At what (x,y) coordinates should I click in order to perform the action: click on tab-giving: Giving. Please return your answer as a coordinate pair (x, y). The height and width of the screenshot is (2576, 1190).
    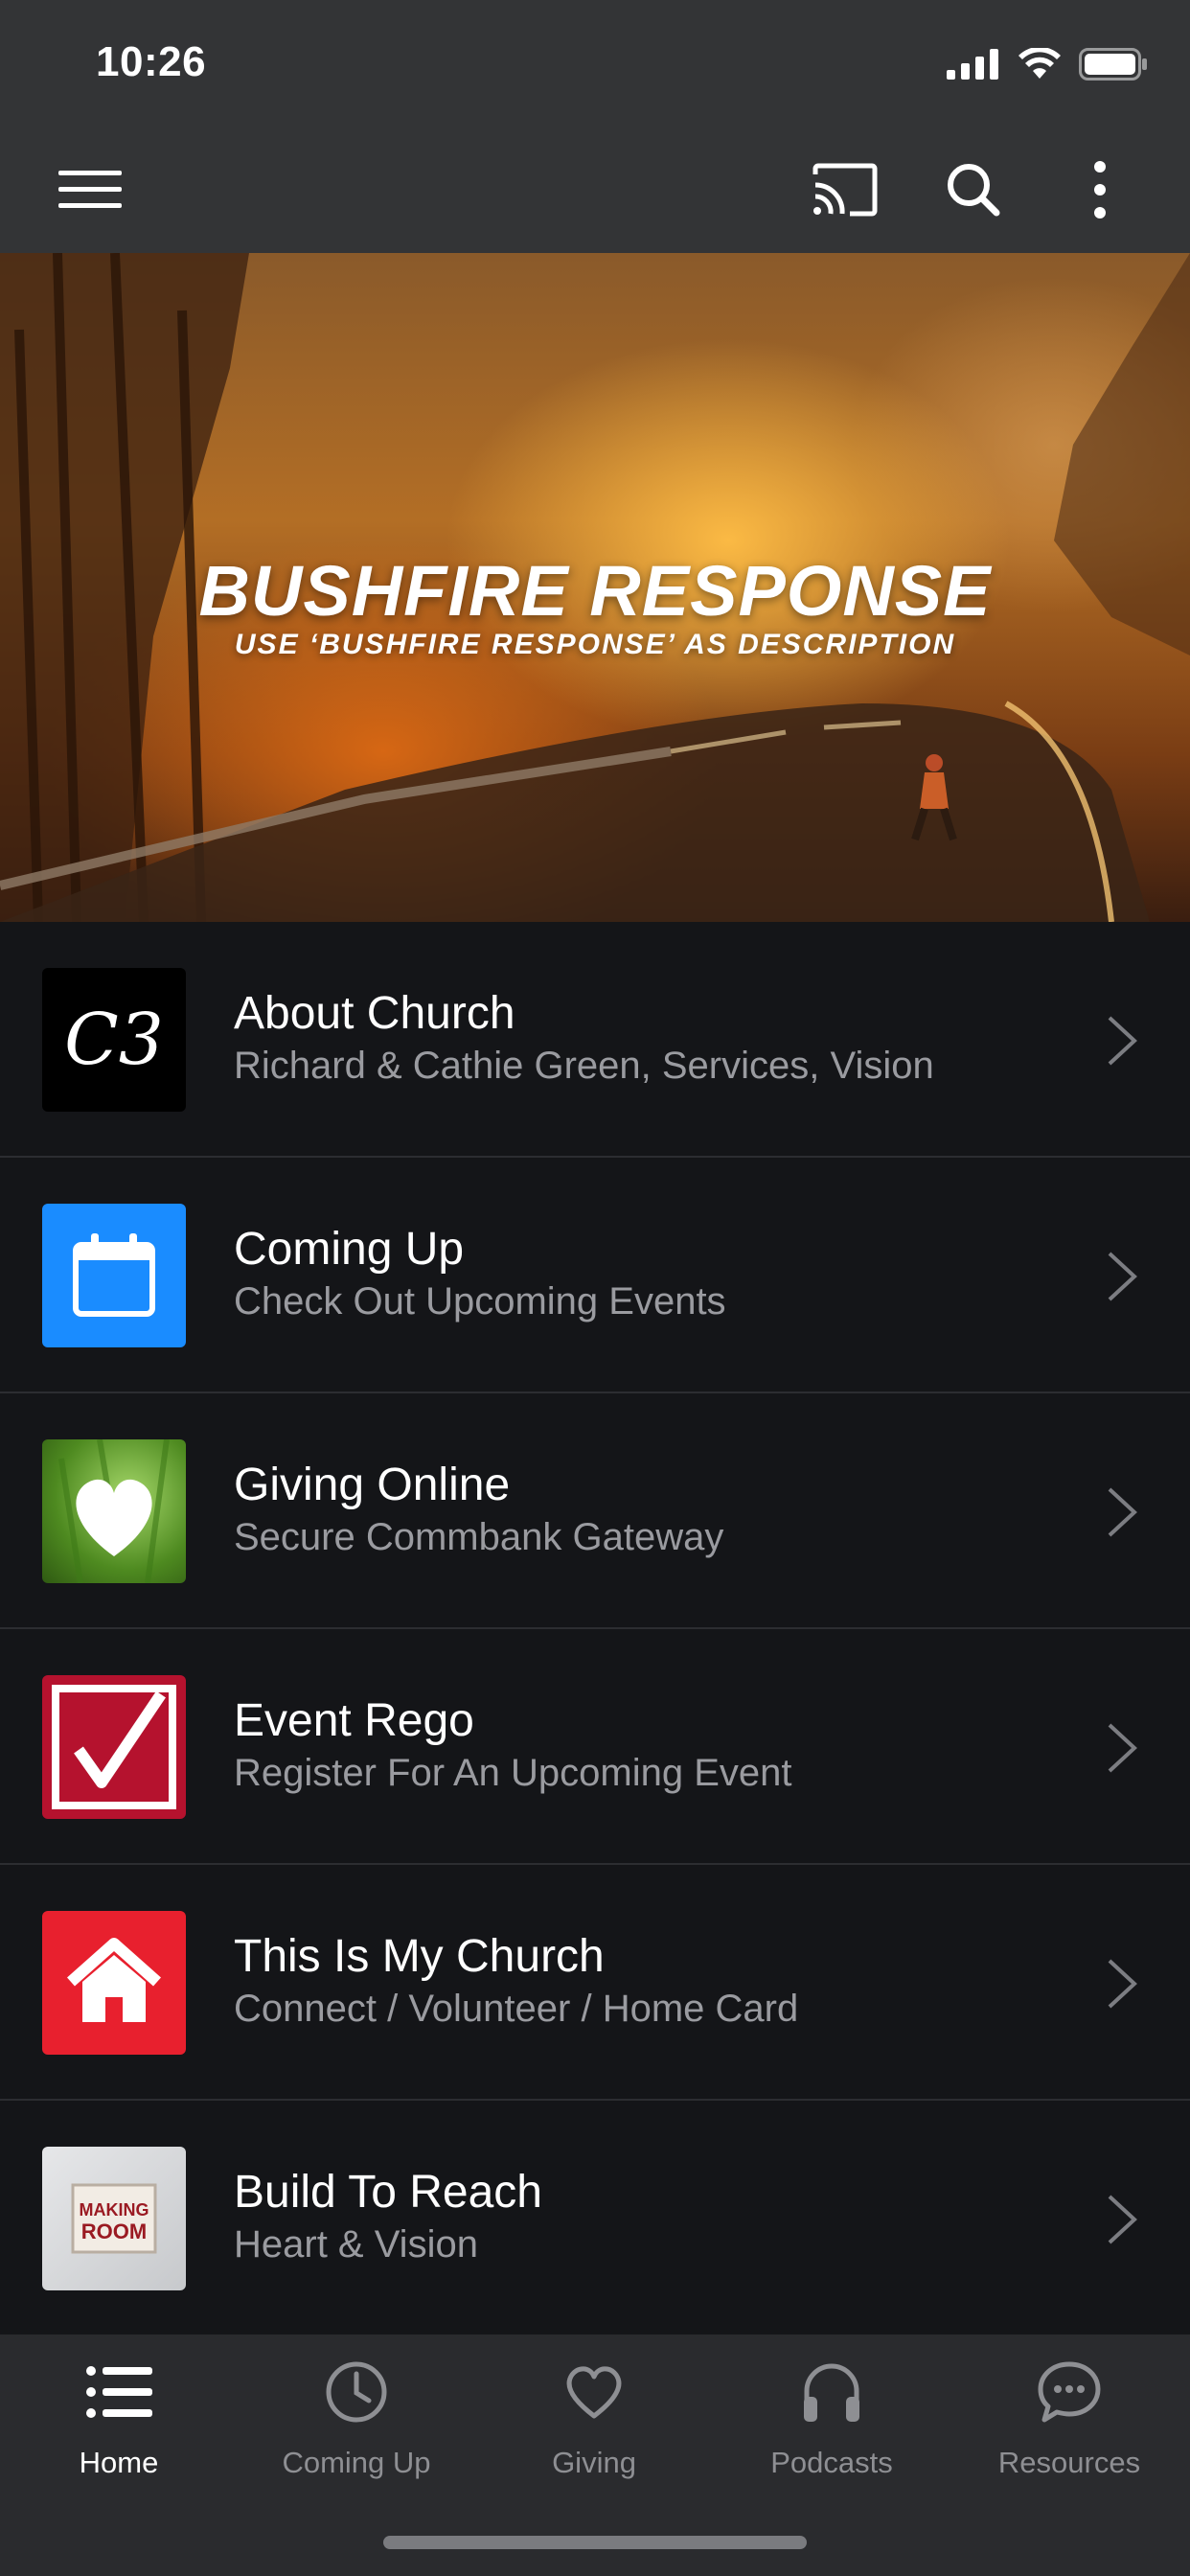
    Looking at the image, I should click on (594, 2427).